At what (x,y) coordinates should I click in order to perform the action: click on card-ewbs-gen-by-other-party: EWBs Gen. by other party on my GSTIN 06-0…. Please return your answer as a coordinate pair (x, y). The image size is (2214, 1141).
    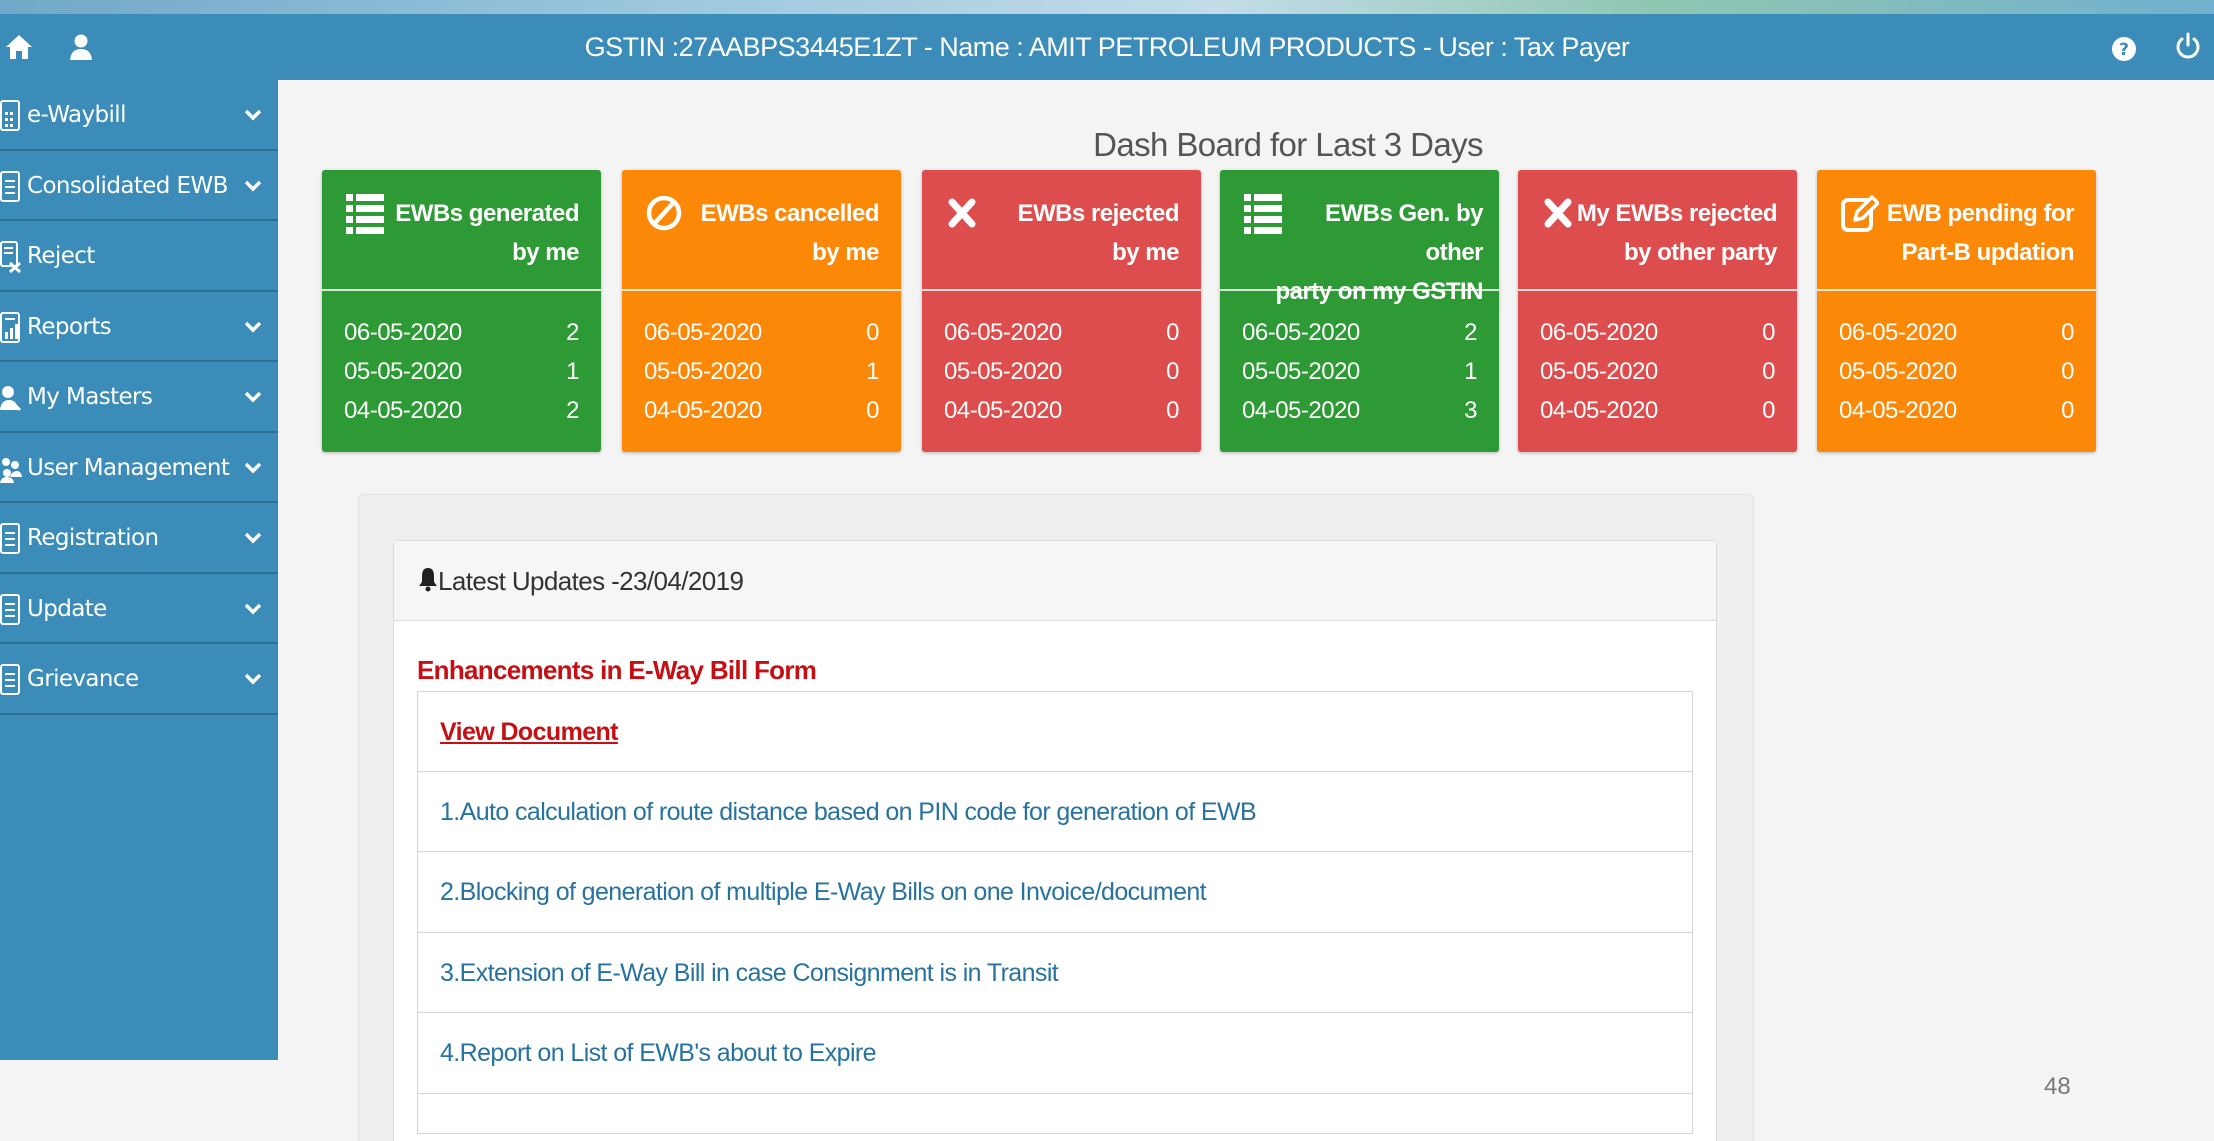
    Looking at the image, I should click on (1359, 311).